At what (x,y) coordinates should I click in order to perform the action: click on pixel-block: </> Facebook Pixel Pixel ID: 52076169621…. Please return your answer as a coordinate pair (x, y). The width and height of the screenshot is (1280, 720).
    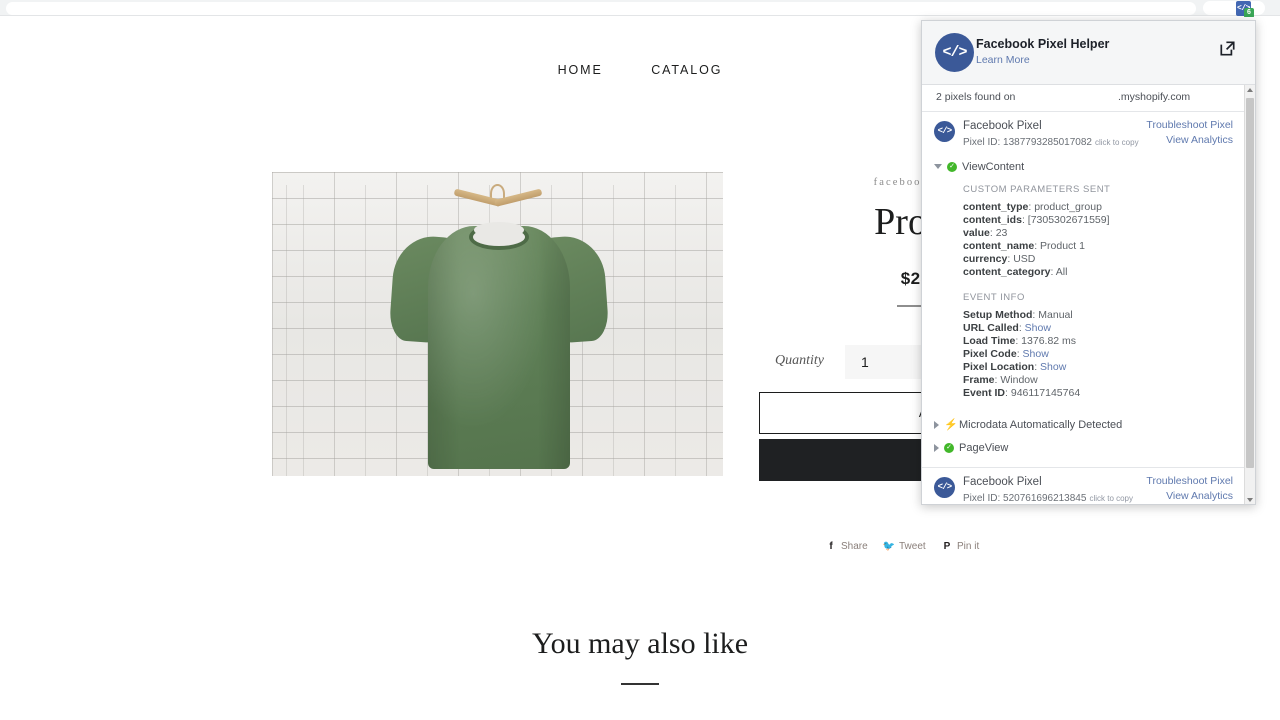
    Looking at the image, I should click on (1088, 485).